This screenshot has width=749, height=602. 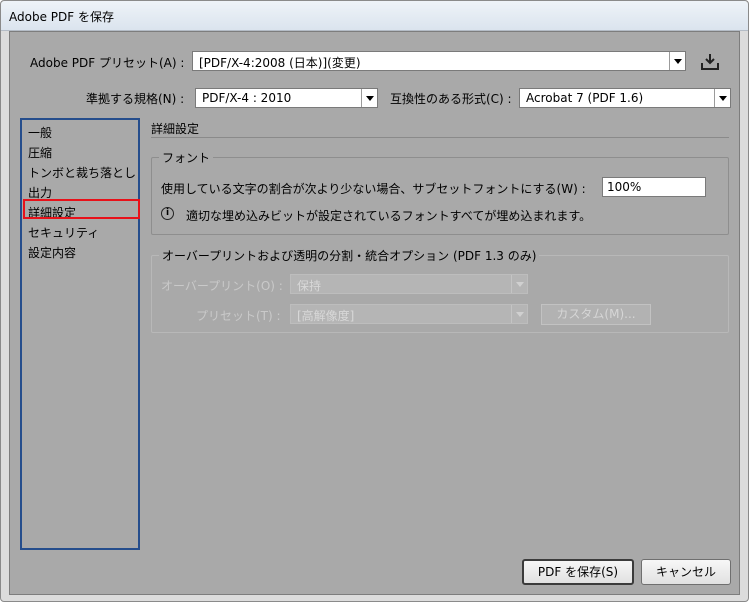 What do you see at coordinates (439, 61) in the screenshot?
I see `preset-dropdown: [PDF/X-4:2008 (日本)](変更)` at bounding box center [439, 61].